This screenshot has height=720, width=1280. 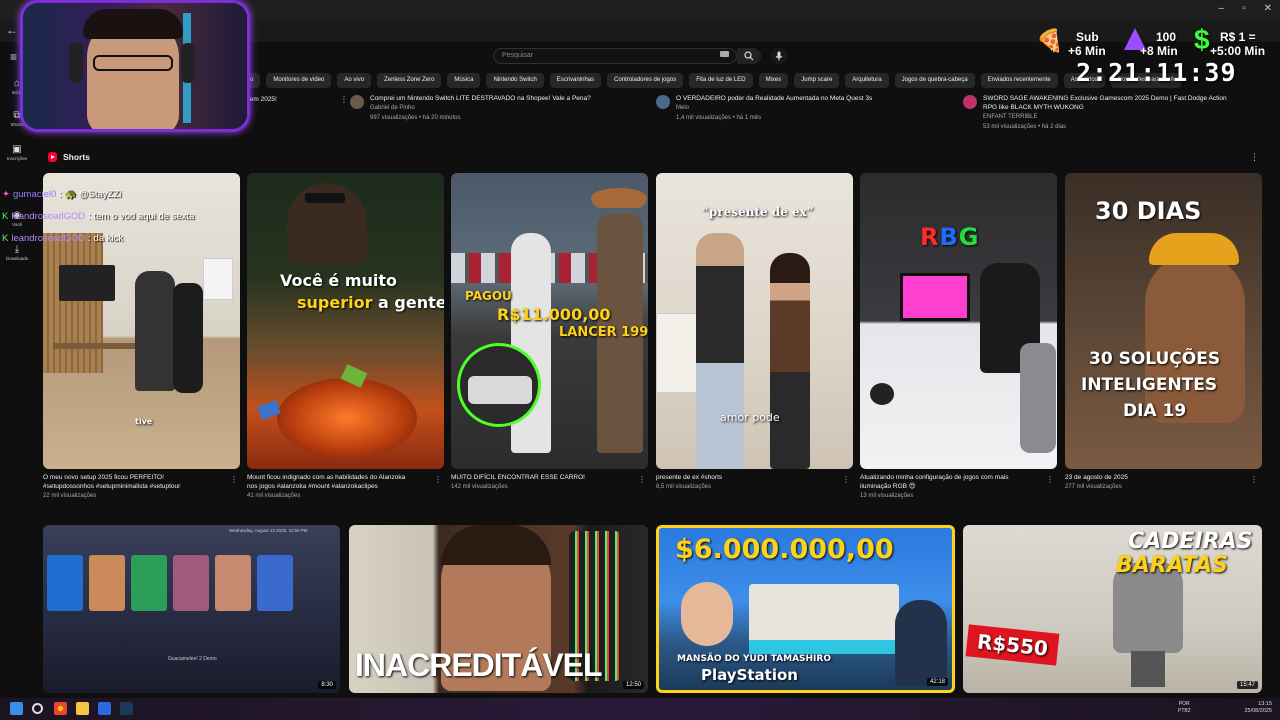 What do you see at coordinates (724, 54) in the screenshot?
I see `keyboard-icon` at bounding box center [724, 54].